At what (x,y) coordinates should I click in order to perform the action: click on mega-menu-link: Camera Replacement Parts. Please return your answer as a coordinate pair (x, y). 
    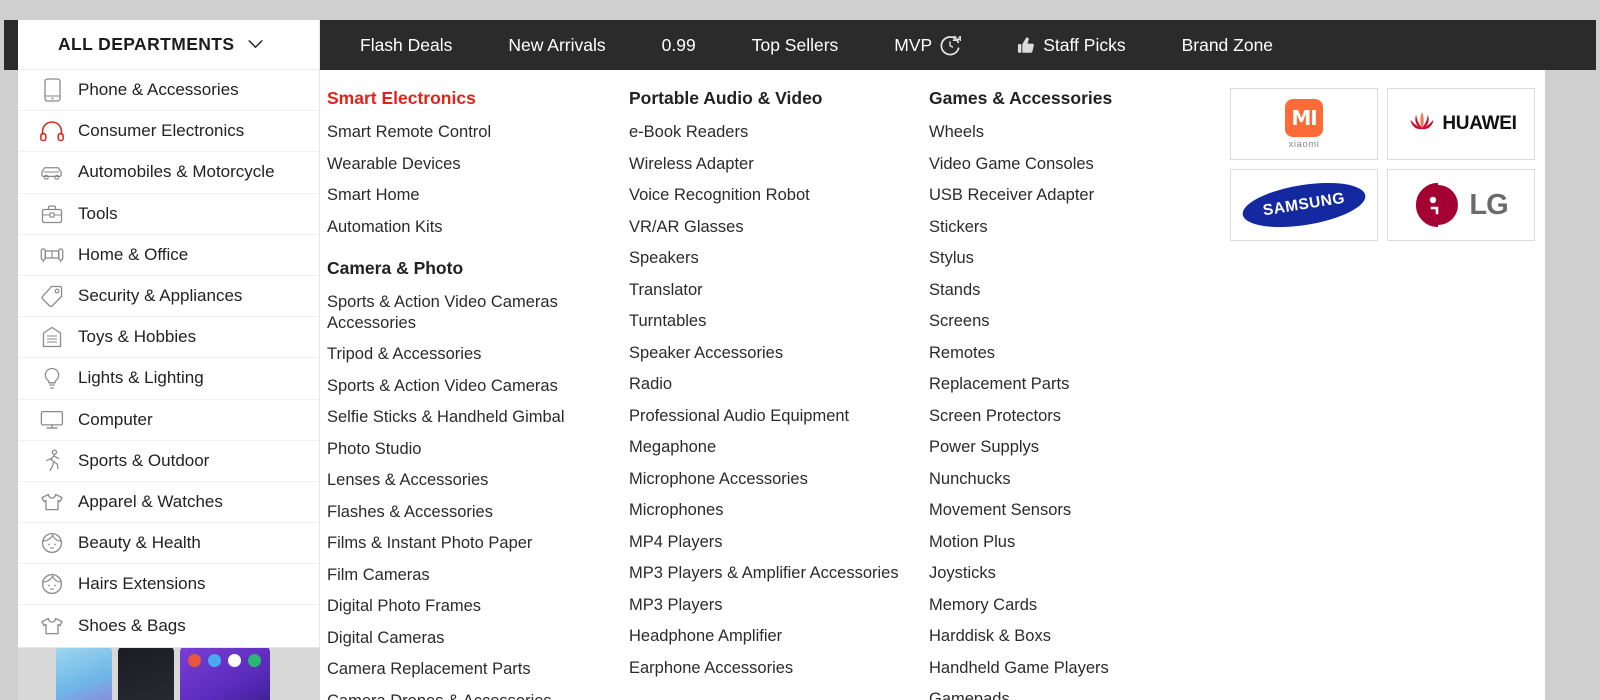
    Looking at the image, I should click on (467, 669).